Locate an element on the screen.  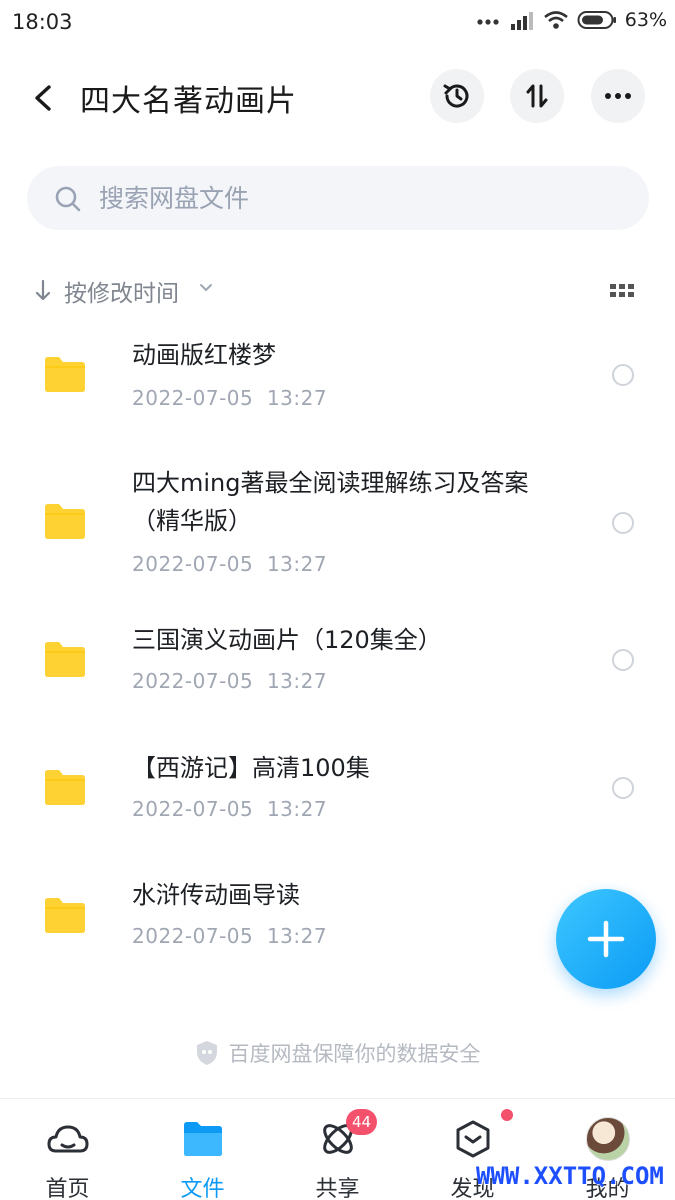
notification-dot is located at coordinates (507, 1115).